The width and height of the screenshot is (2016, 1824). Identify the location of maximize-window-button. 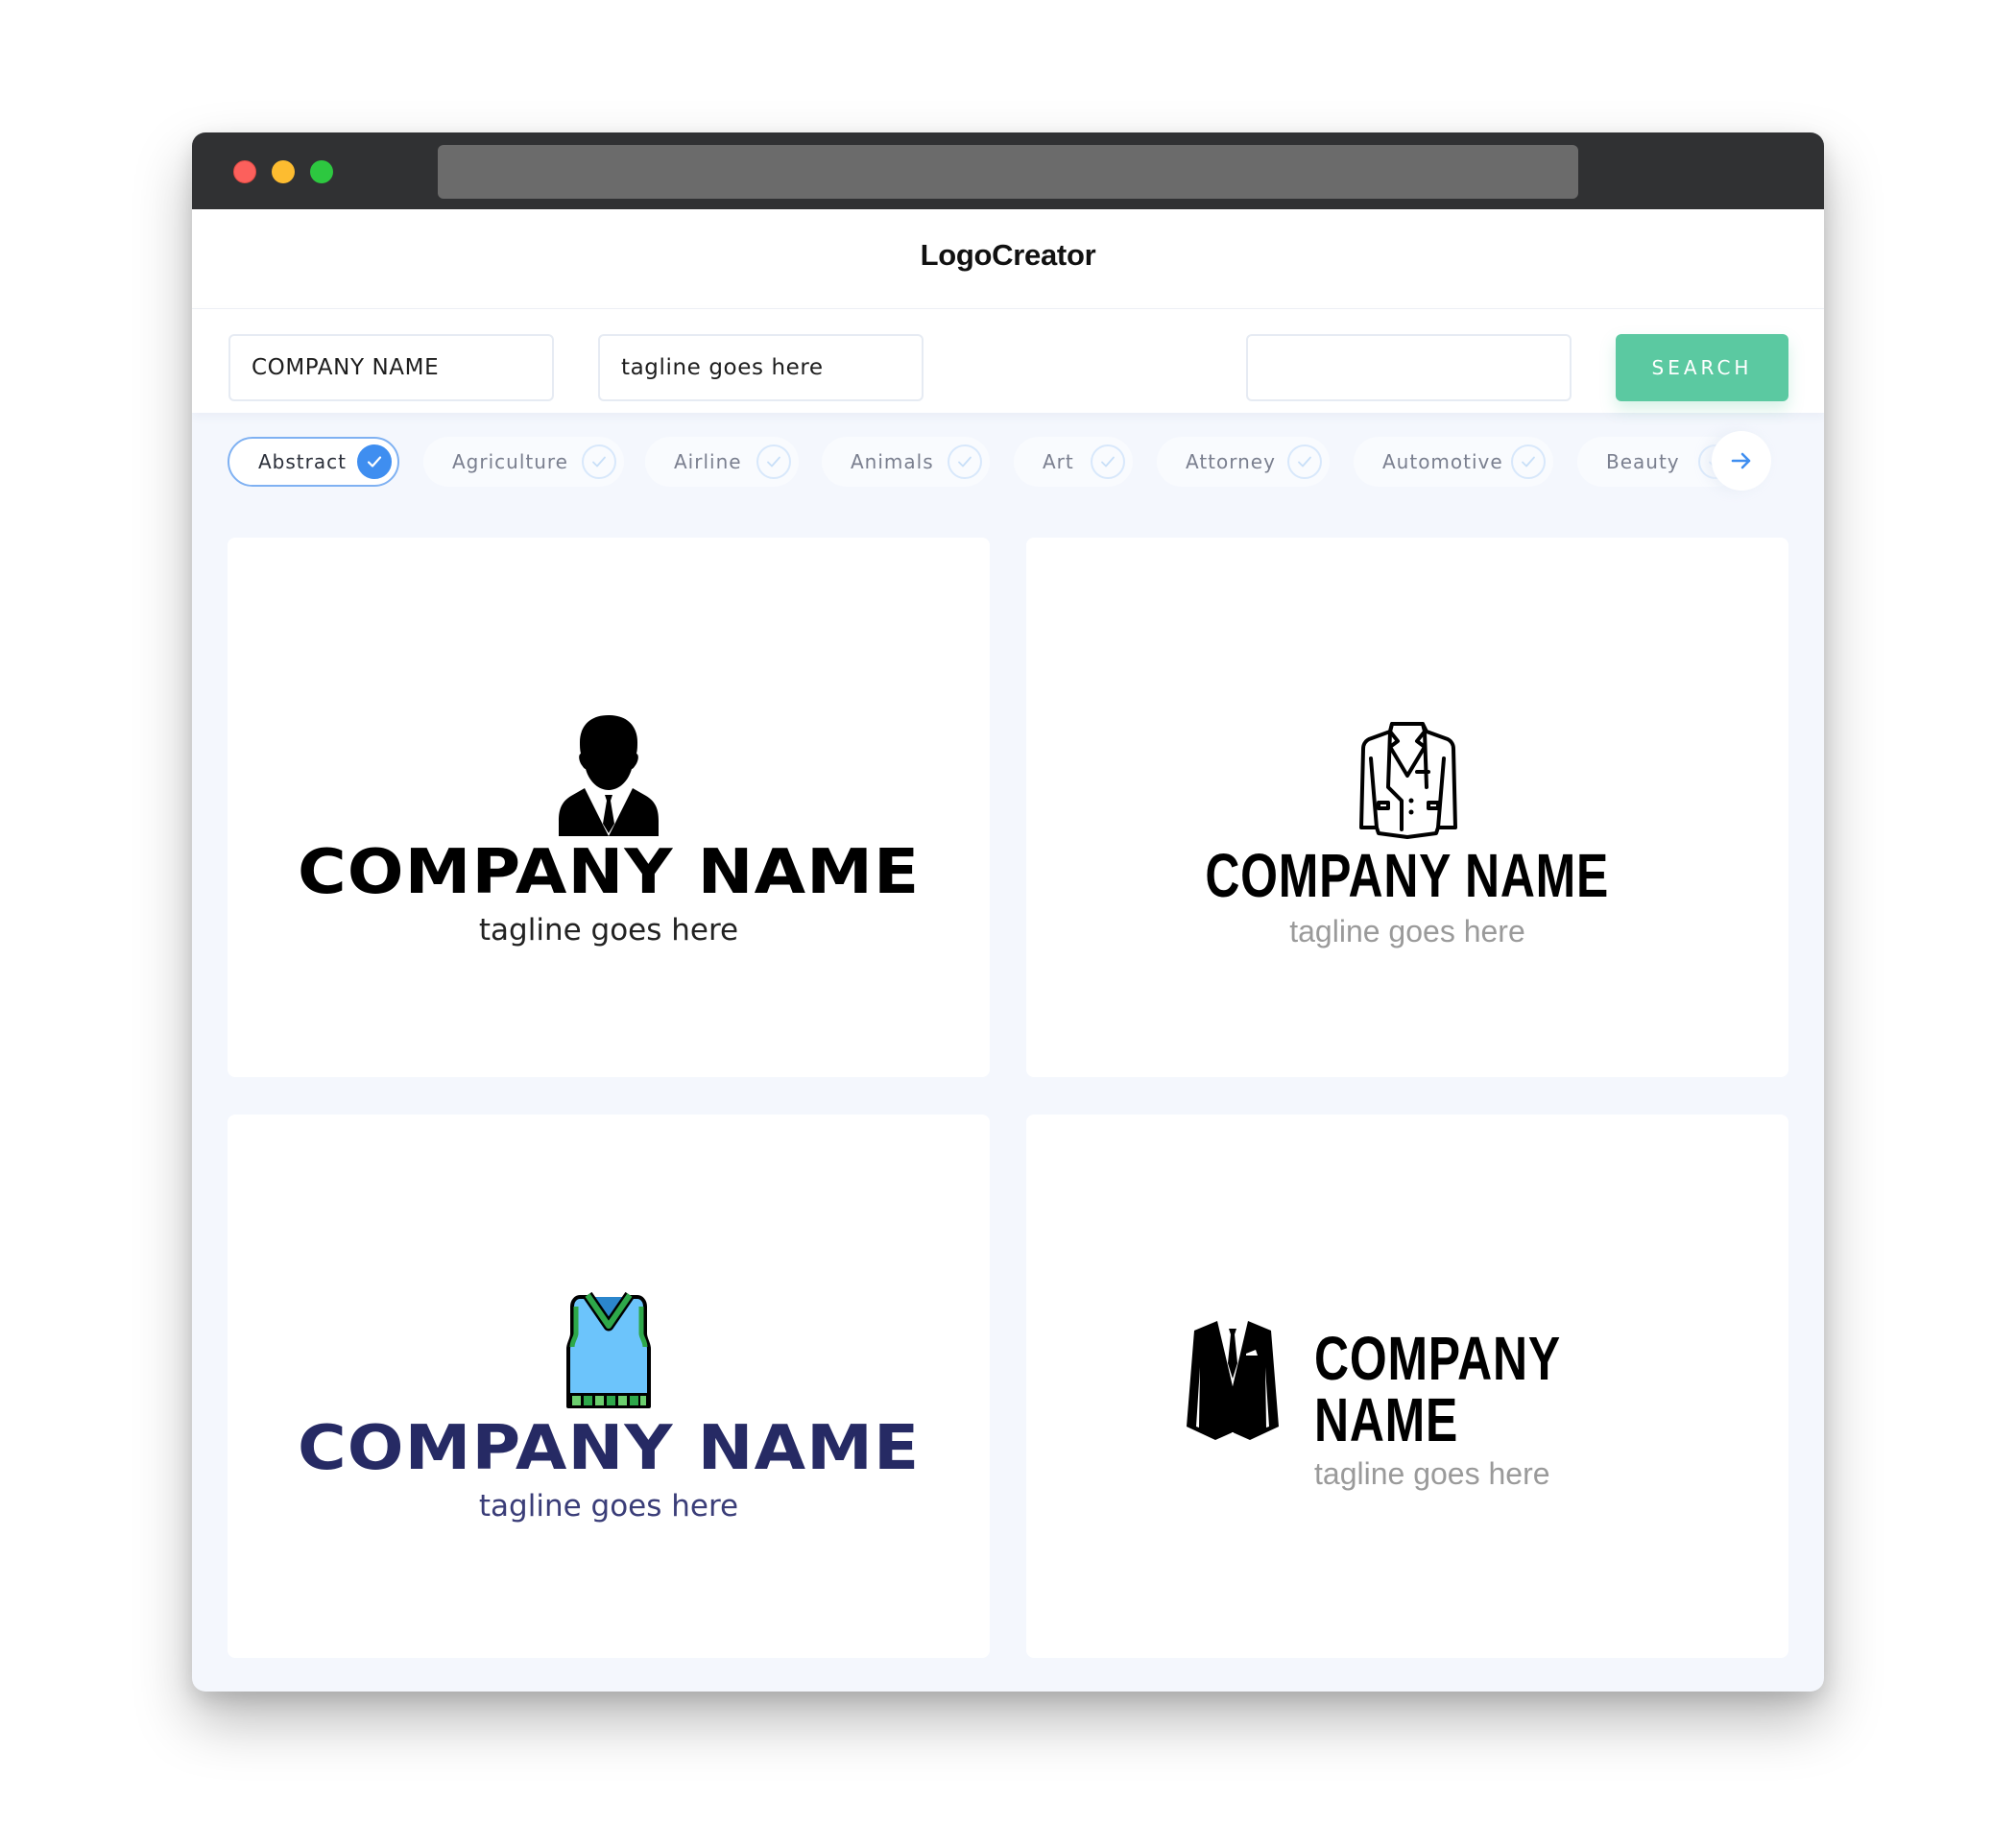
(321, 171).